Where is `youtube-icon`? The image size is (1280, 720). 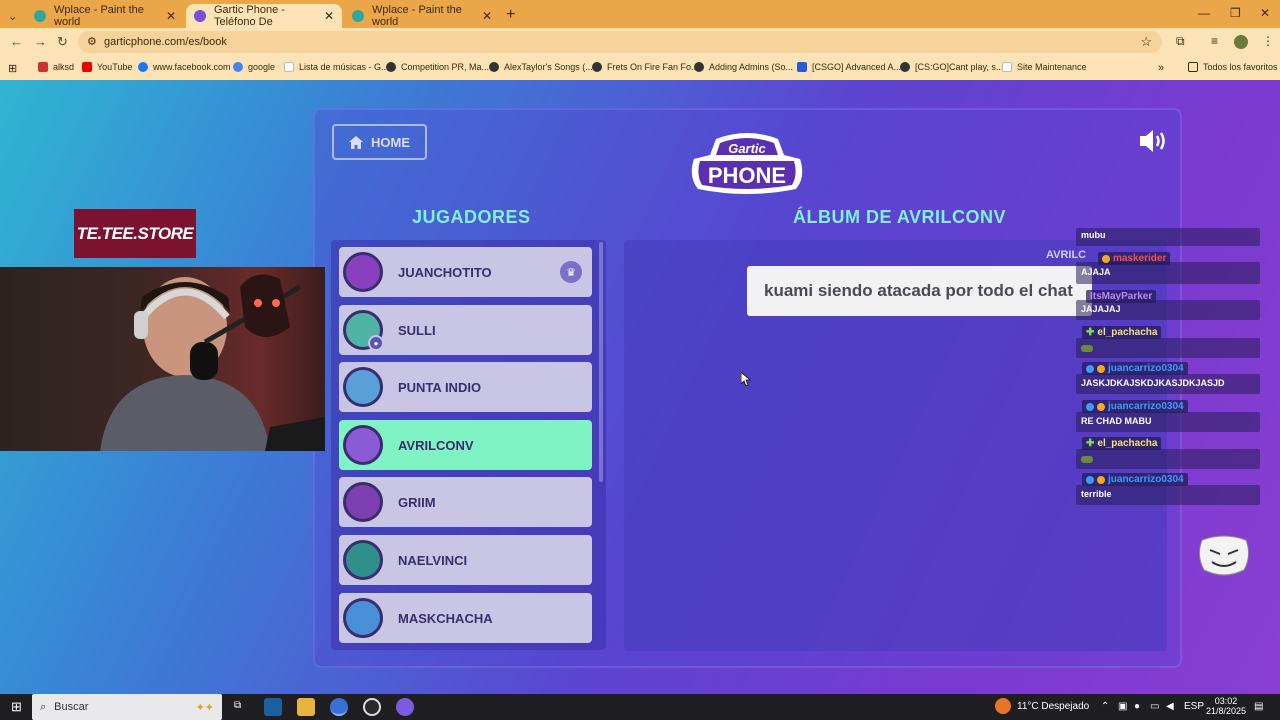
youtube-icon is located at coordinates (87, 67).